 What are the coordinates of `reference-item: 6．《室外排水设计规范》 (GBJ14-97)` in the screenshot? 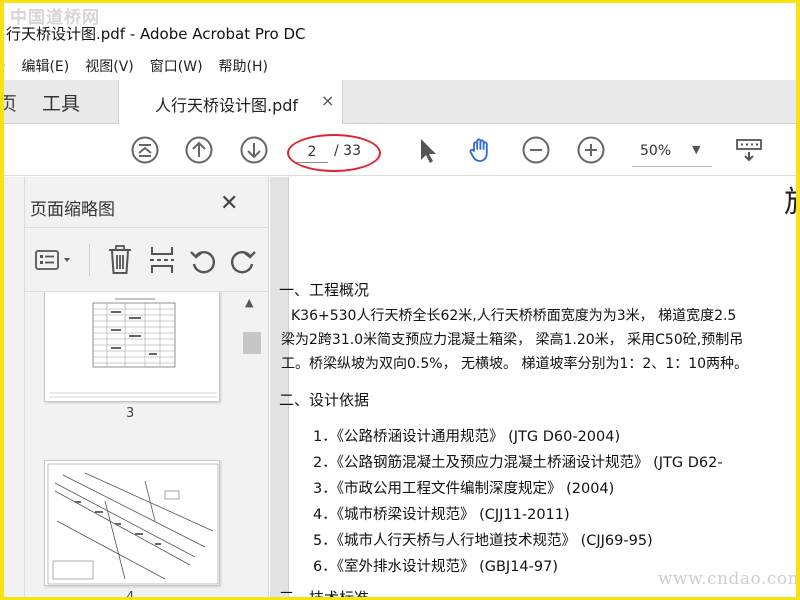 It's located at (435, 567).